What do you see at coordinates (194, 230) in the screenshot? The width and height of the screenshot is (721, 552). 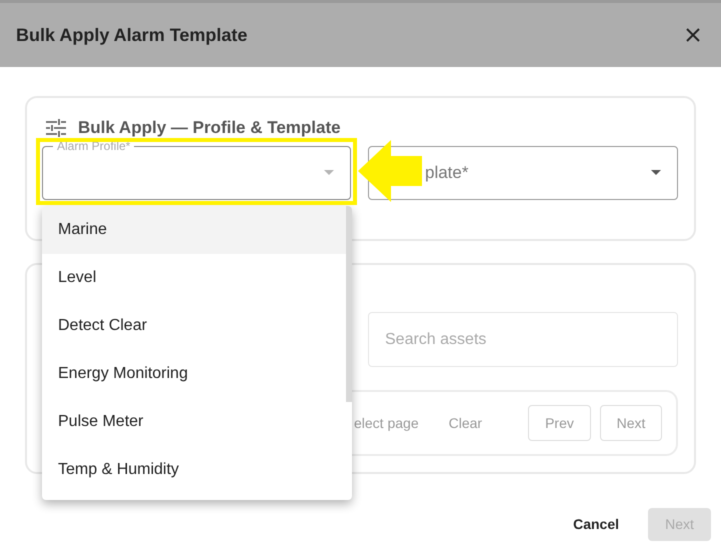 I see `menu-item: Marine` at bounding box center [194, 230].